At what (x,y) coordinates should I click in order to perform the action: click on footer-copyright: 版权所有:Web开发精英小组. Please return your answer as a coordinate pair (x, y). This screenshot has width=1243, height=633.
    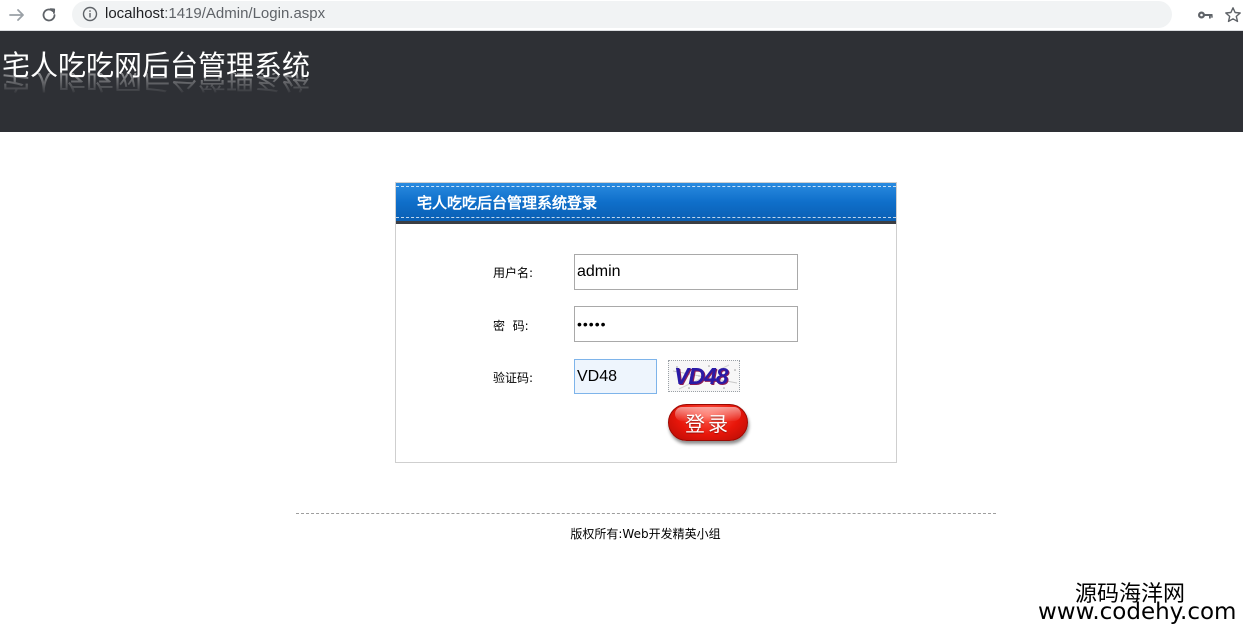
    Looking at the image, I should click on (645, 534).